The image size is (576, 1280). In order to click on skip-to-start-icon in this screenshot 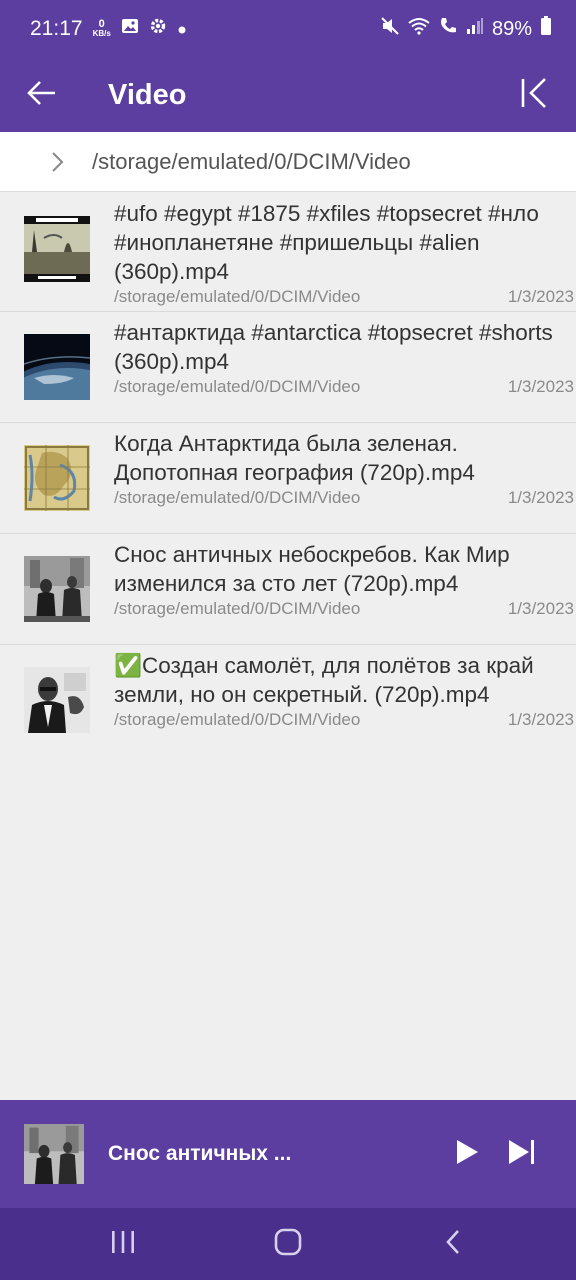, I will do `click(534, 95)`.